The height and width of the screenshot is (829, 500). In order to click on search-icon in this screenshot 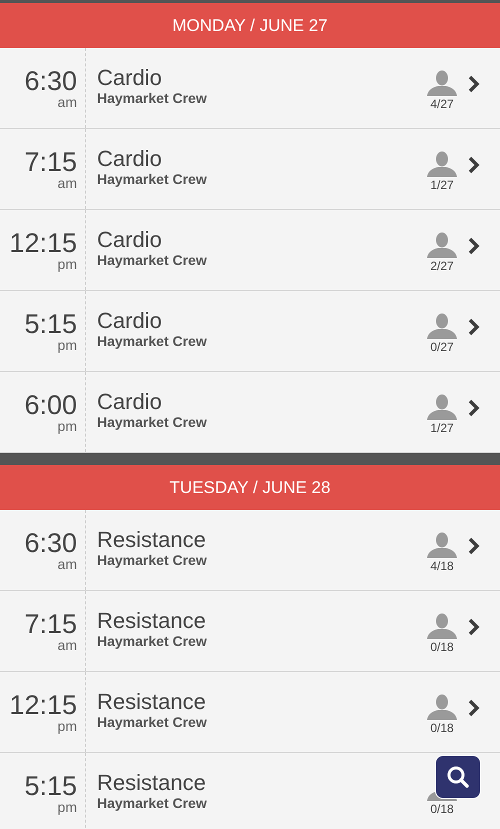, I will do `click(458, 777)`.